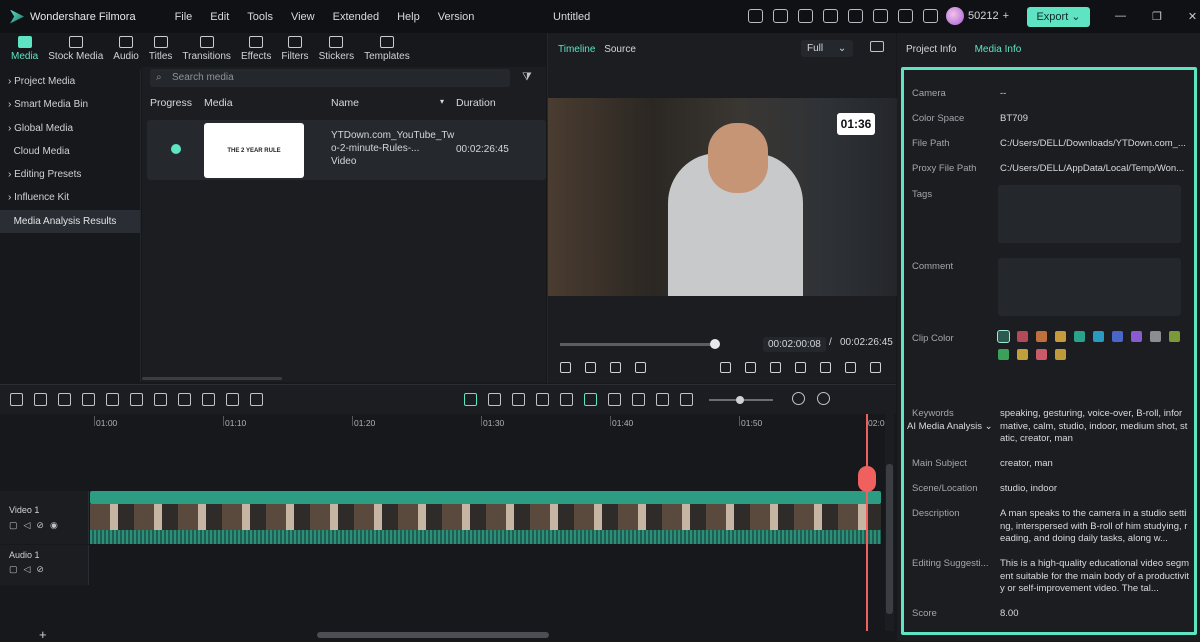  I want to click on zoom-slider, so click(741, 400).